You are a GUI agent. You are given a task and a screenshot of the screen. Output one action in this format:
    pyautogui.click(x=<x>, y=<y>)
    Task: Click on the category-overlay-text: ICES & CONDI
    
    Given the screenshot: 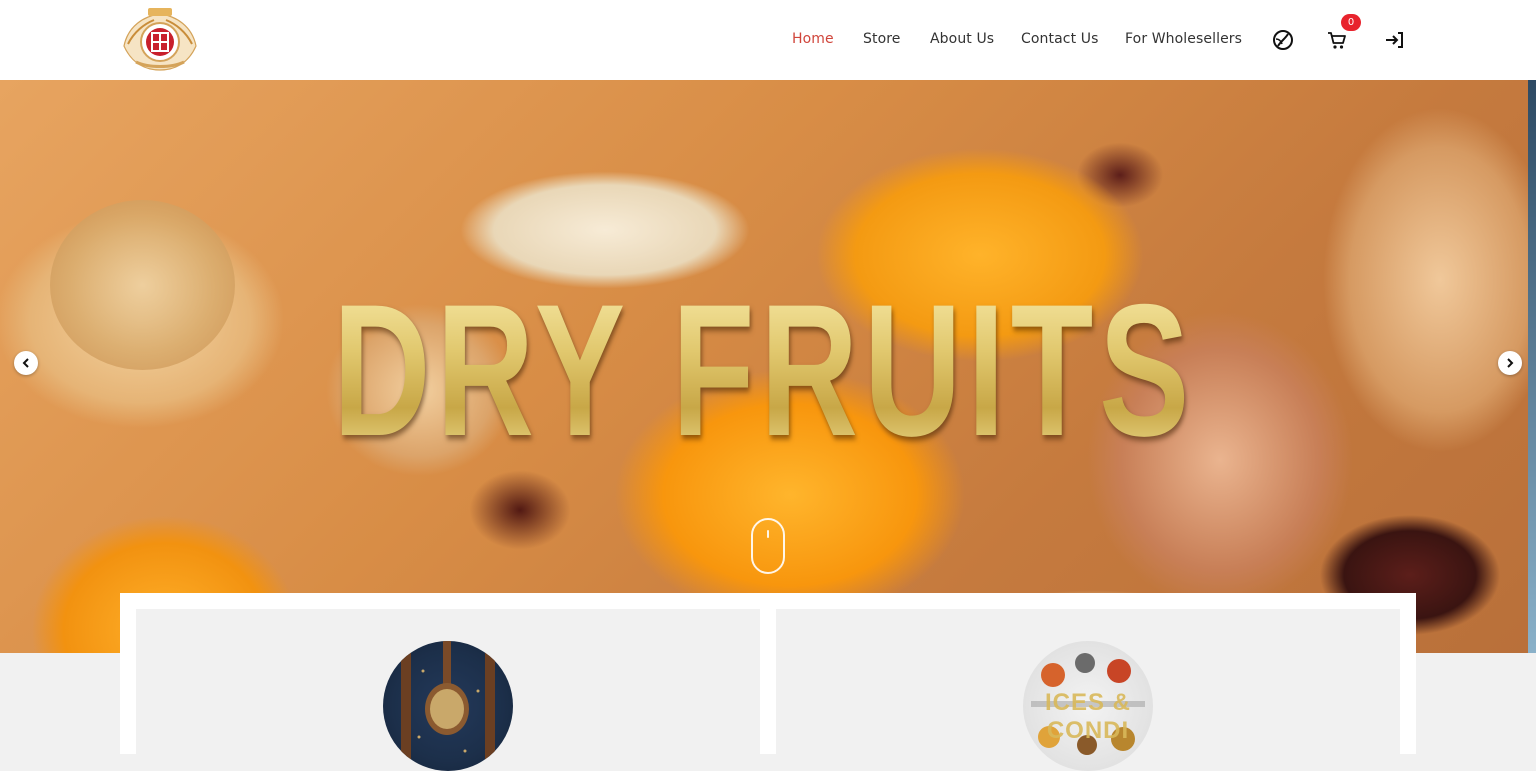 What is the action you would take?
    pyautogui.click(x=1087, y=716)
    